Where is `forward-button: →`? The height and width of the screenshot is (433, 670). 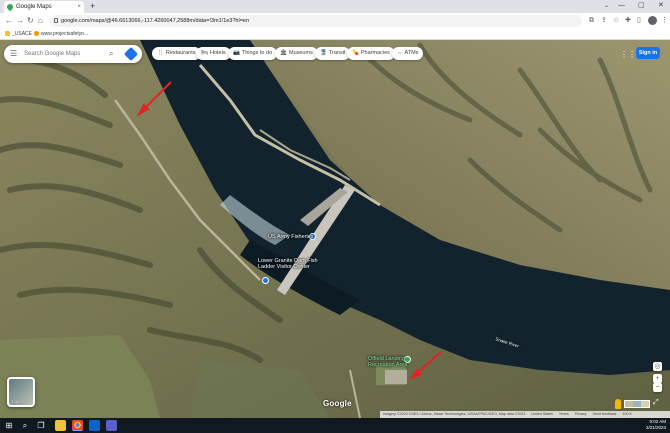 forward-button: → is located at coordinates (20, 21).